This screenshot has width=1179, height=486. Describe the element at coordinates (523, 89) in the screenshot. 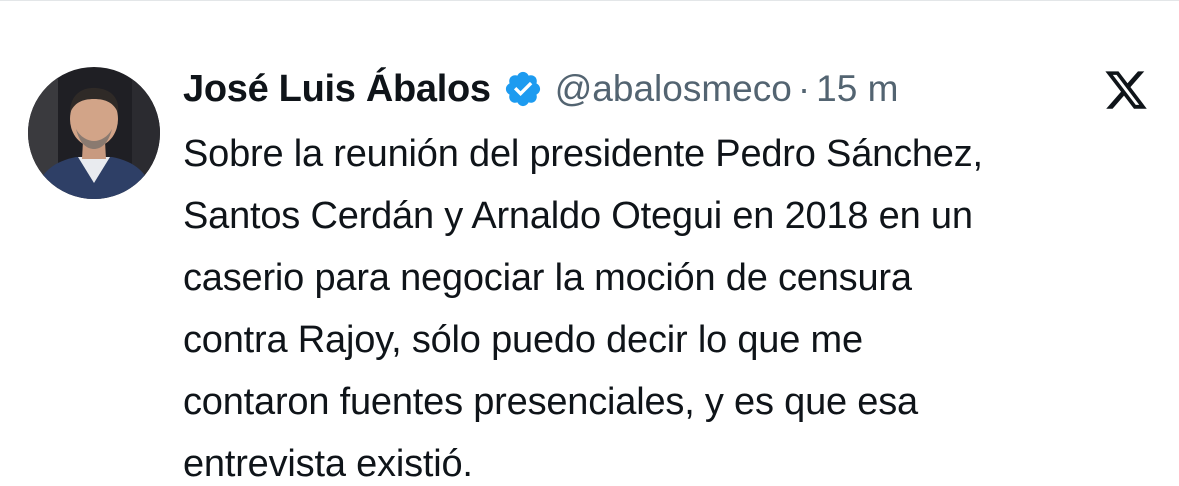

I see `verified-badge-icon` at that location.